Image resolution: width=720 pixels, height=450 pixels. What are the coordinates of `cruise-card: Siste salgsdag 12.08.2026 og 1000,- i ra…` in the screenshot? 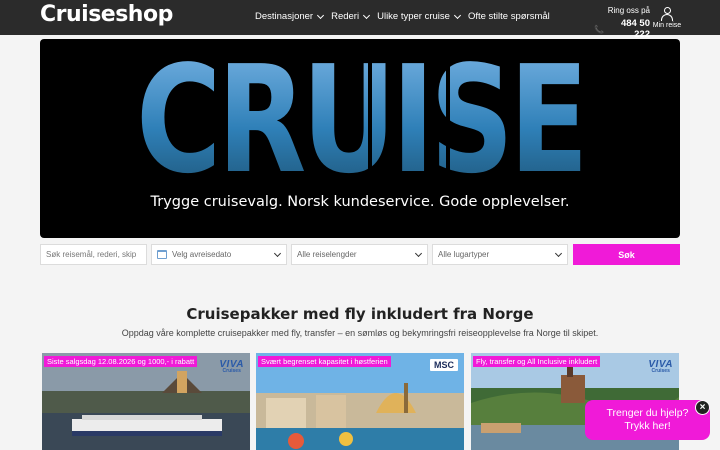 It's located at (146, 401).